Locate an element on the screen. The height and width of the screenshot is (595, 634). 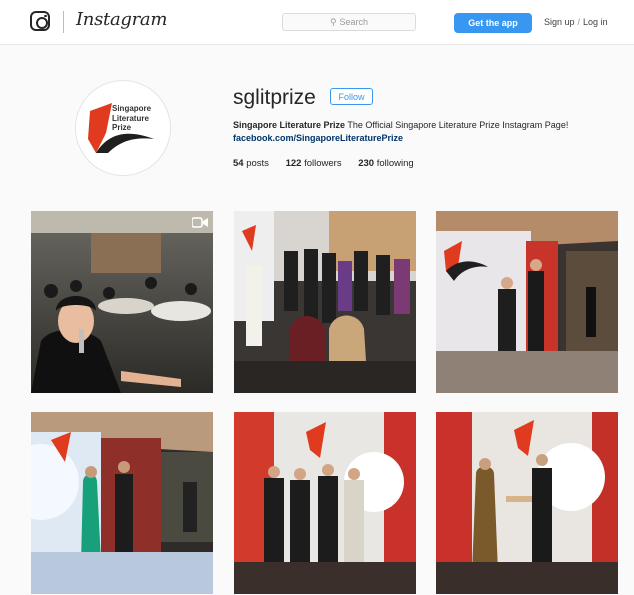
following-stat: 230 following is located at coordinates (385, 163).